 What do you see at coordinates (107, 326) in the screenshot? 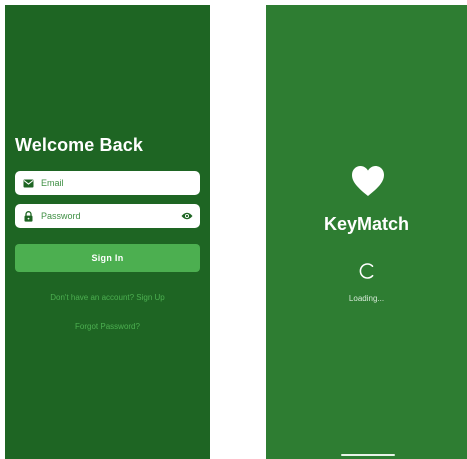
I see `forgot-password-link: Forgot Password?` at bounding box center [107, 326].